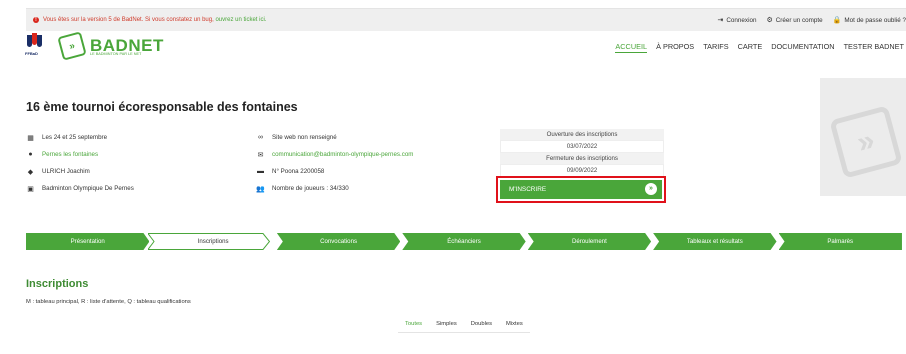 This screenshot has width=906, height=354. What do you see at coordinates (338, 241) in the screenshot?
I see `step-convocations: Convocations` at bounding box center [338, 241].